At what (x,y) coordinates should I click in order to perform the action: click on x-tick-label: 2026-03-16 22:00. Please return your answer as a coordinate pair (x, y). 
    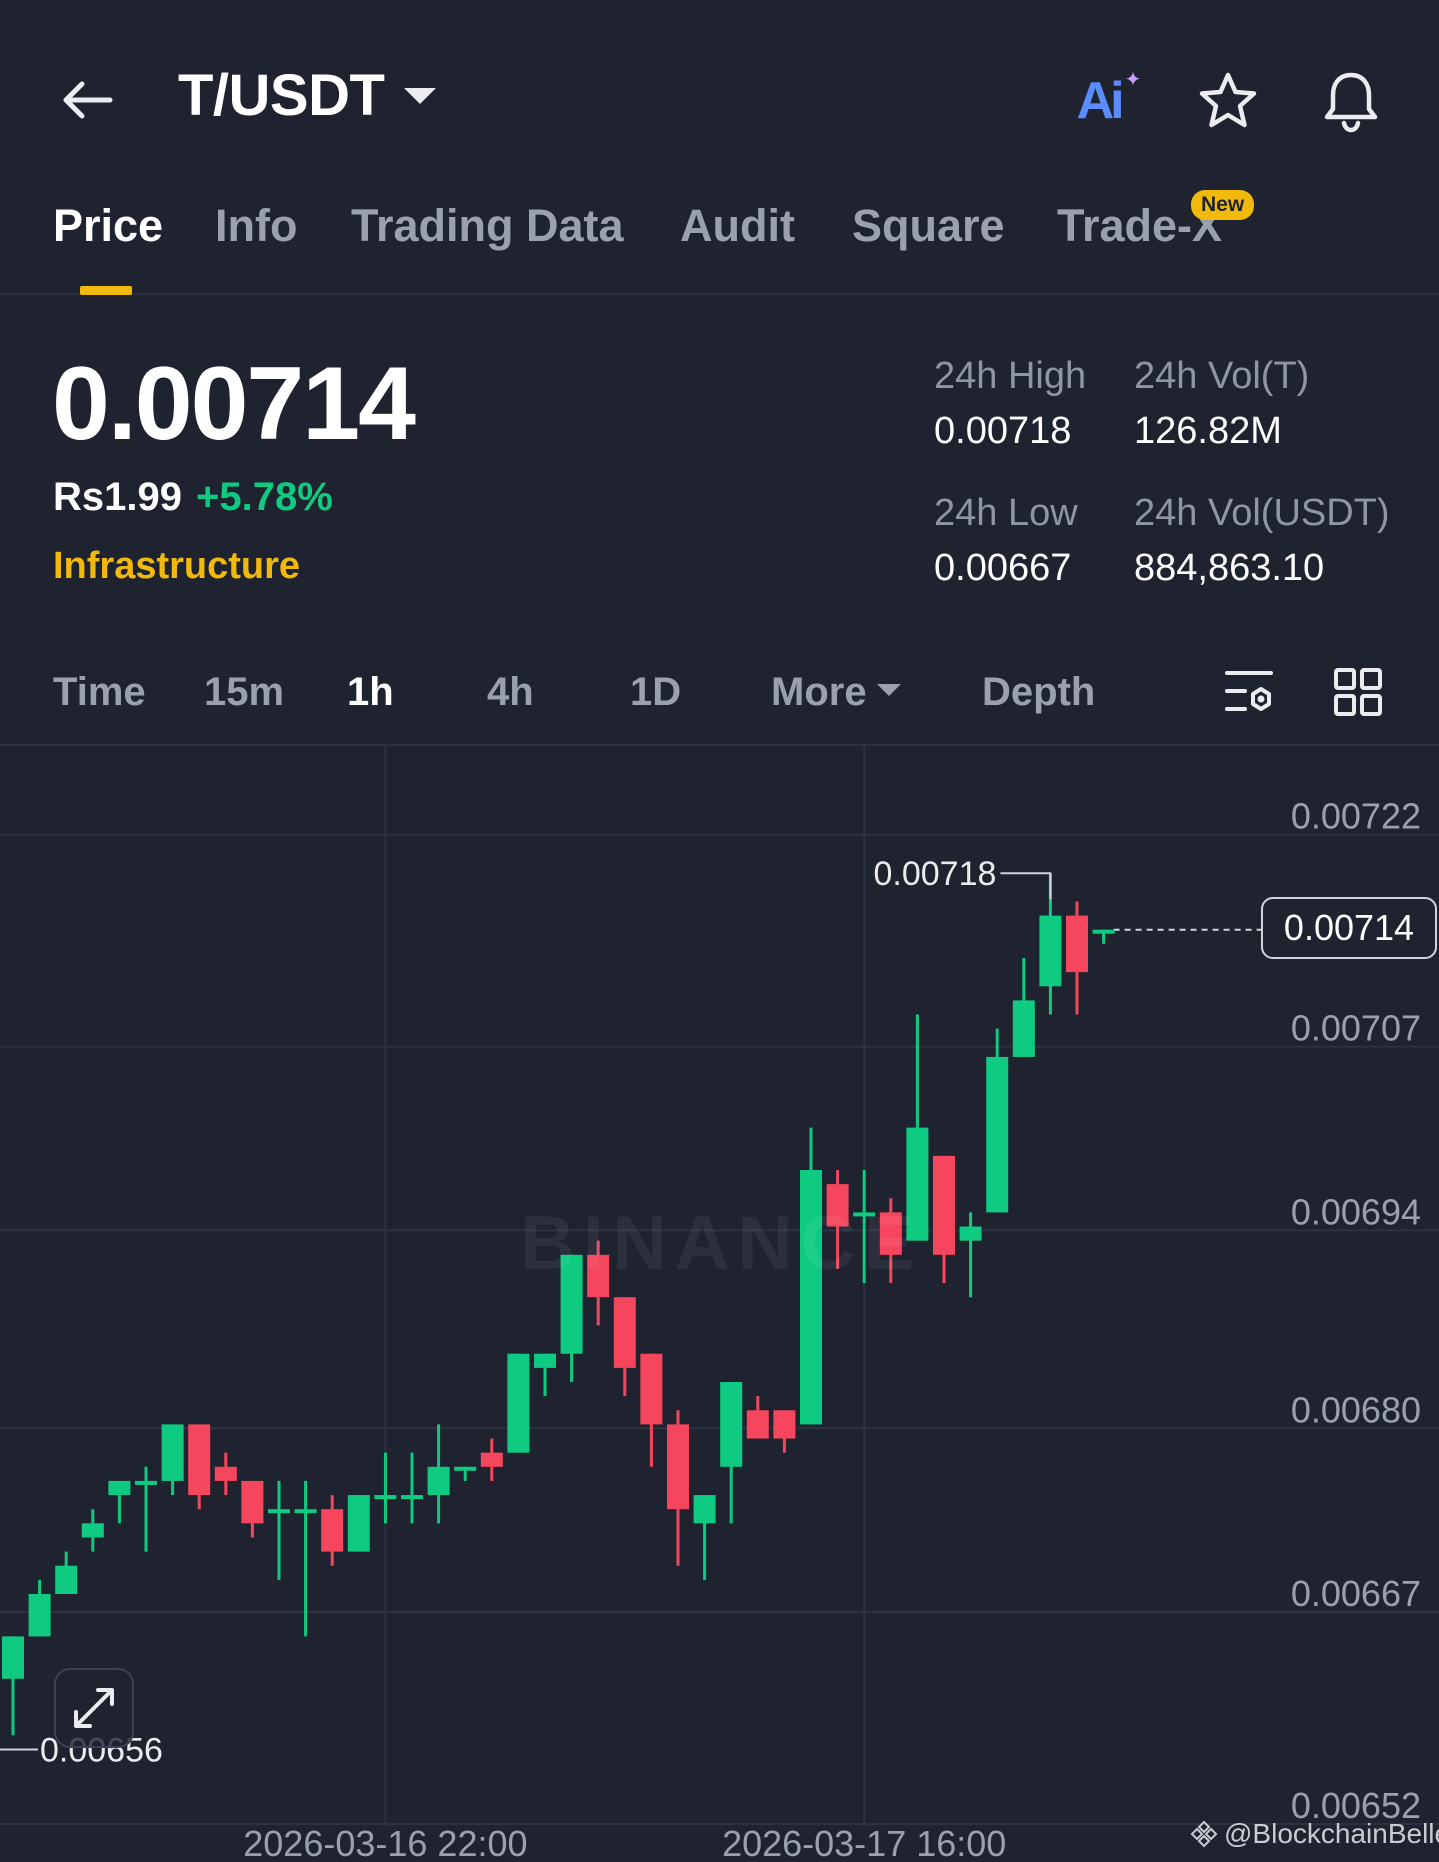
    Looking at the image, I should click on (385, 1842).